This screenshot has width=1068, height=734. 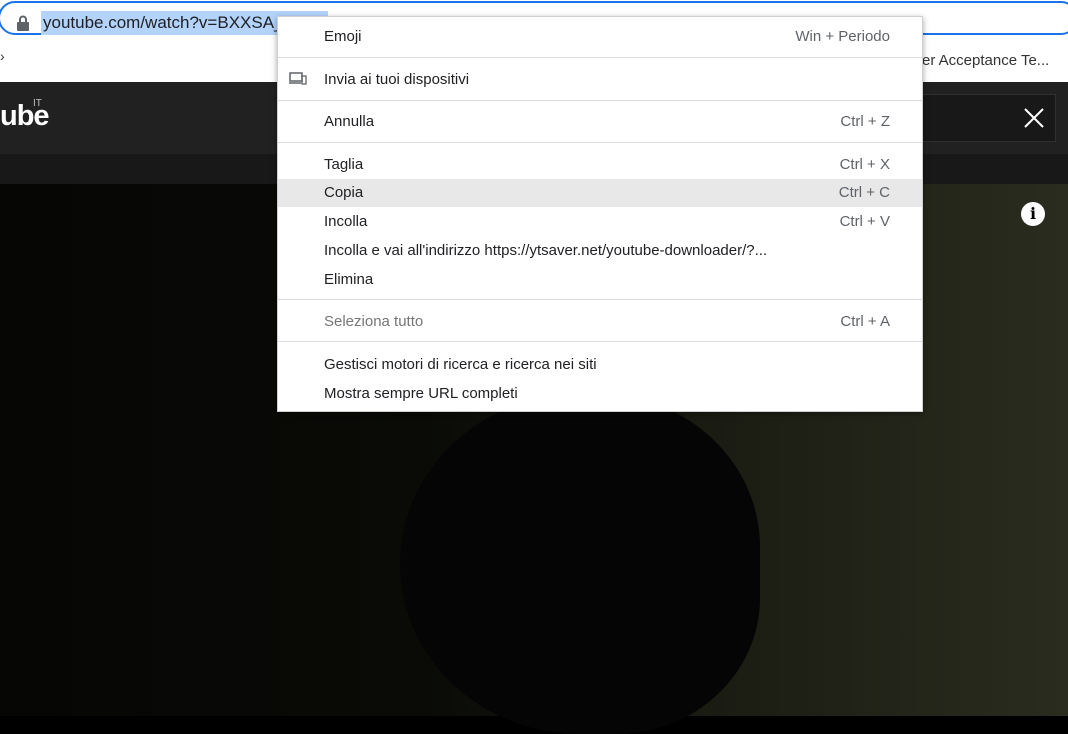 What do you see at coordinates (600, 280) in the screenshot?
I see `menu-item-delete: Elimina` at bounding box center [600, 280].